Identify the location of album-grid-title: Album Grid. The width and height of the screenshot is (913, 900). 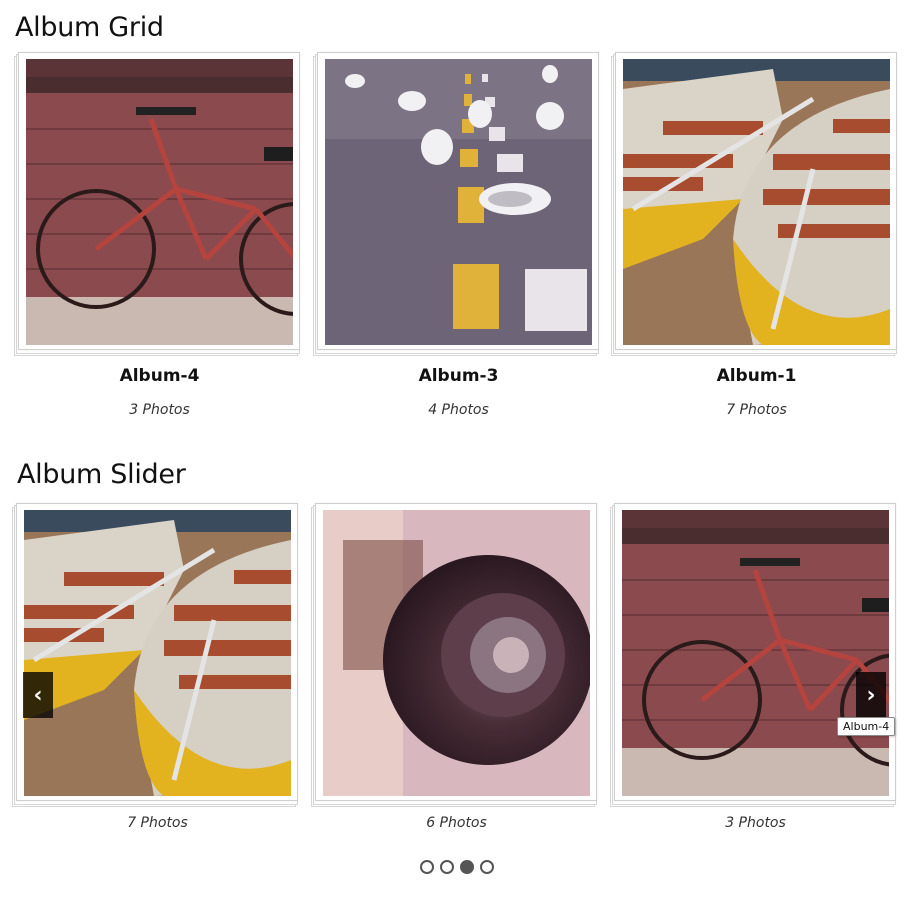
(89, 27).